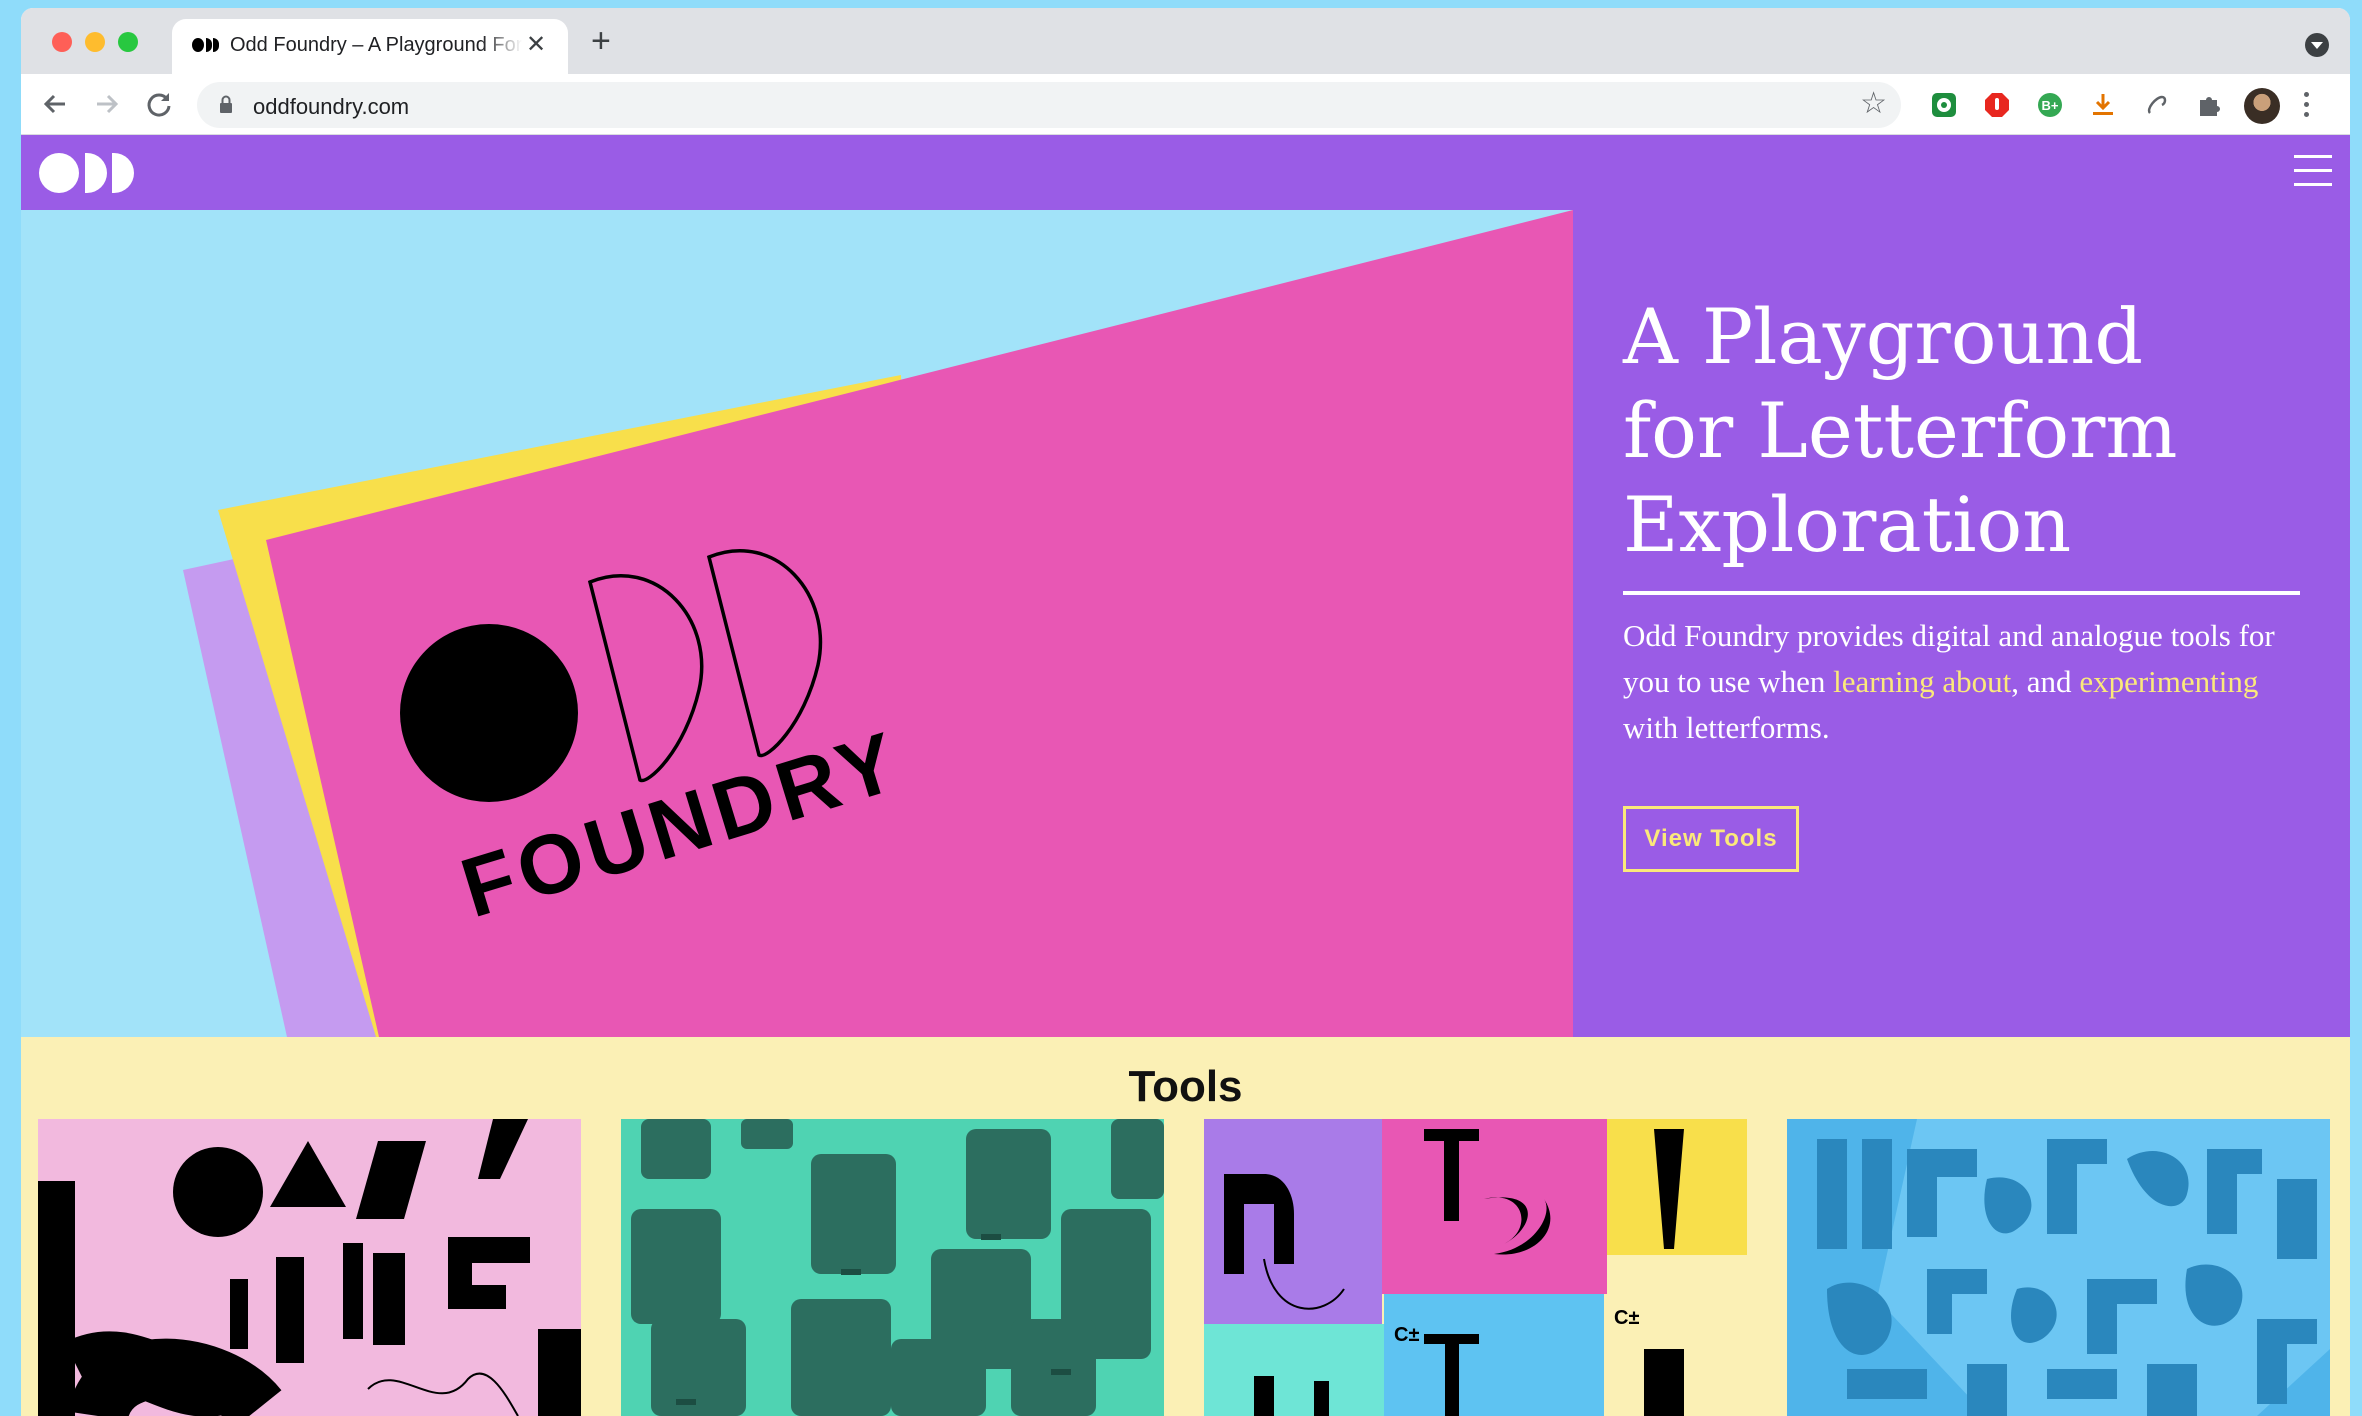 This screenshot has width=2362, height=1416. Describe the element at coordinates (2313, 172) in the screenshot. I see `hamburger-icon` at that location.